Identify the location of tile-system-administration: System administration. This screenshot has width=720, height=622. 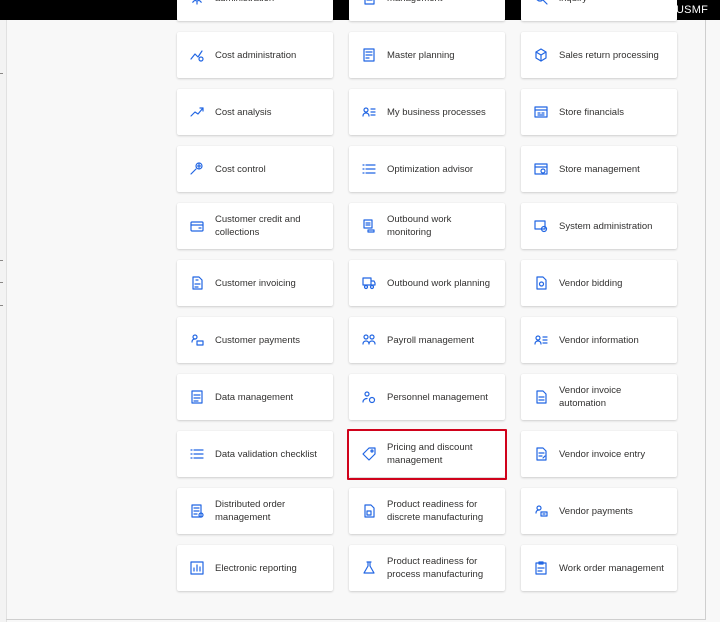
(599, 226).